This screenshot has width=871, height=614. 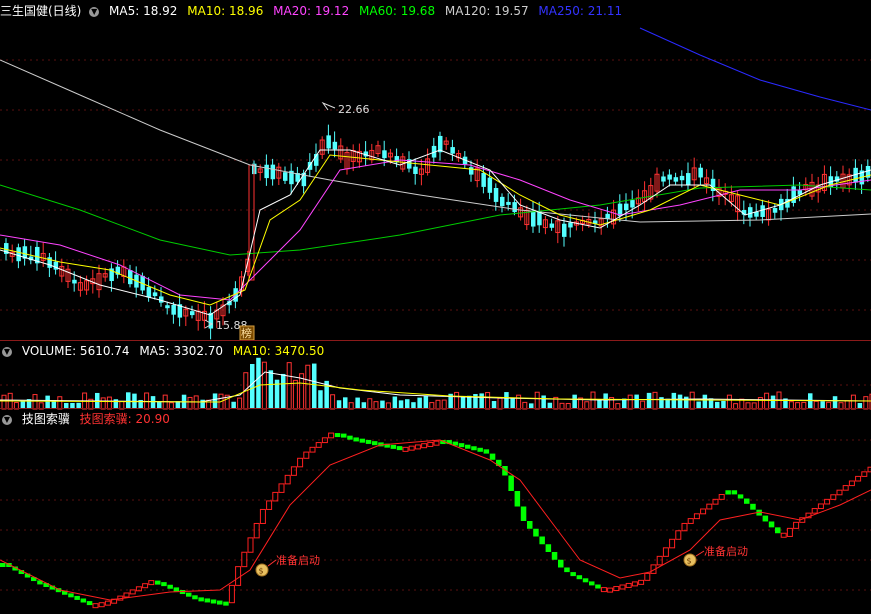 I want to click on ma60-label: MA60: 19.68, so click(x=397, y=11).